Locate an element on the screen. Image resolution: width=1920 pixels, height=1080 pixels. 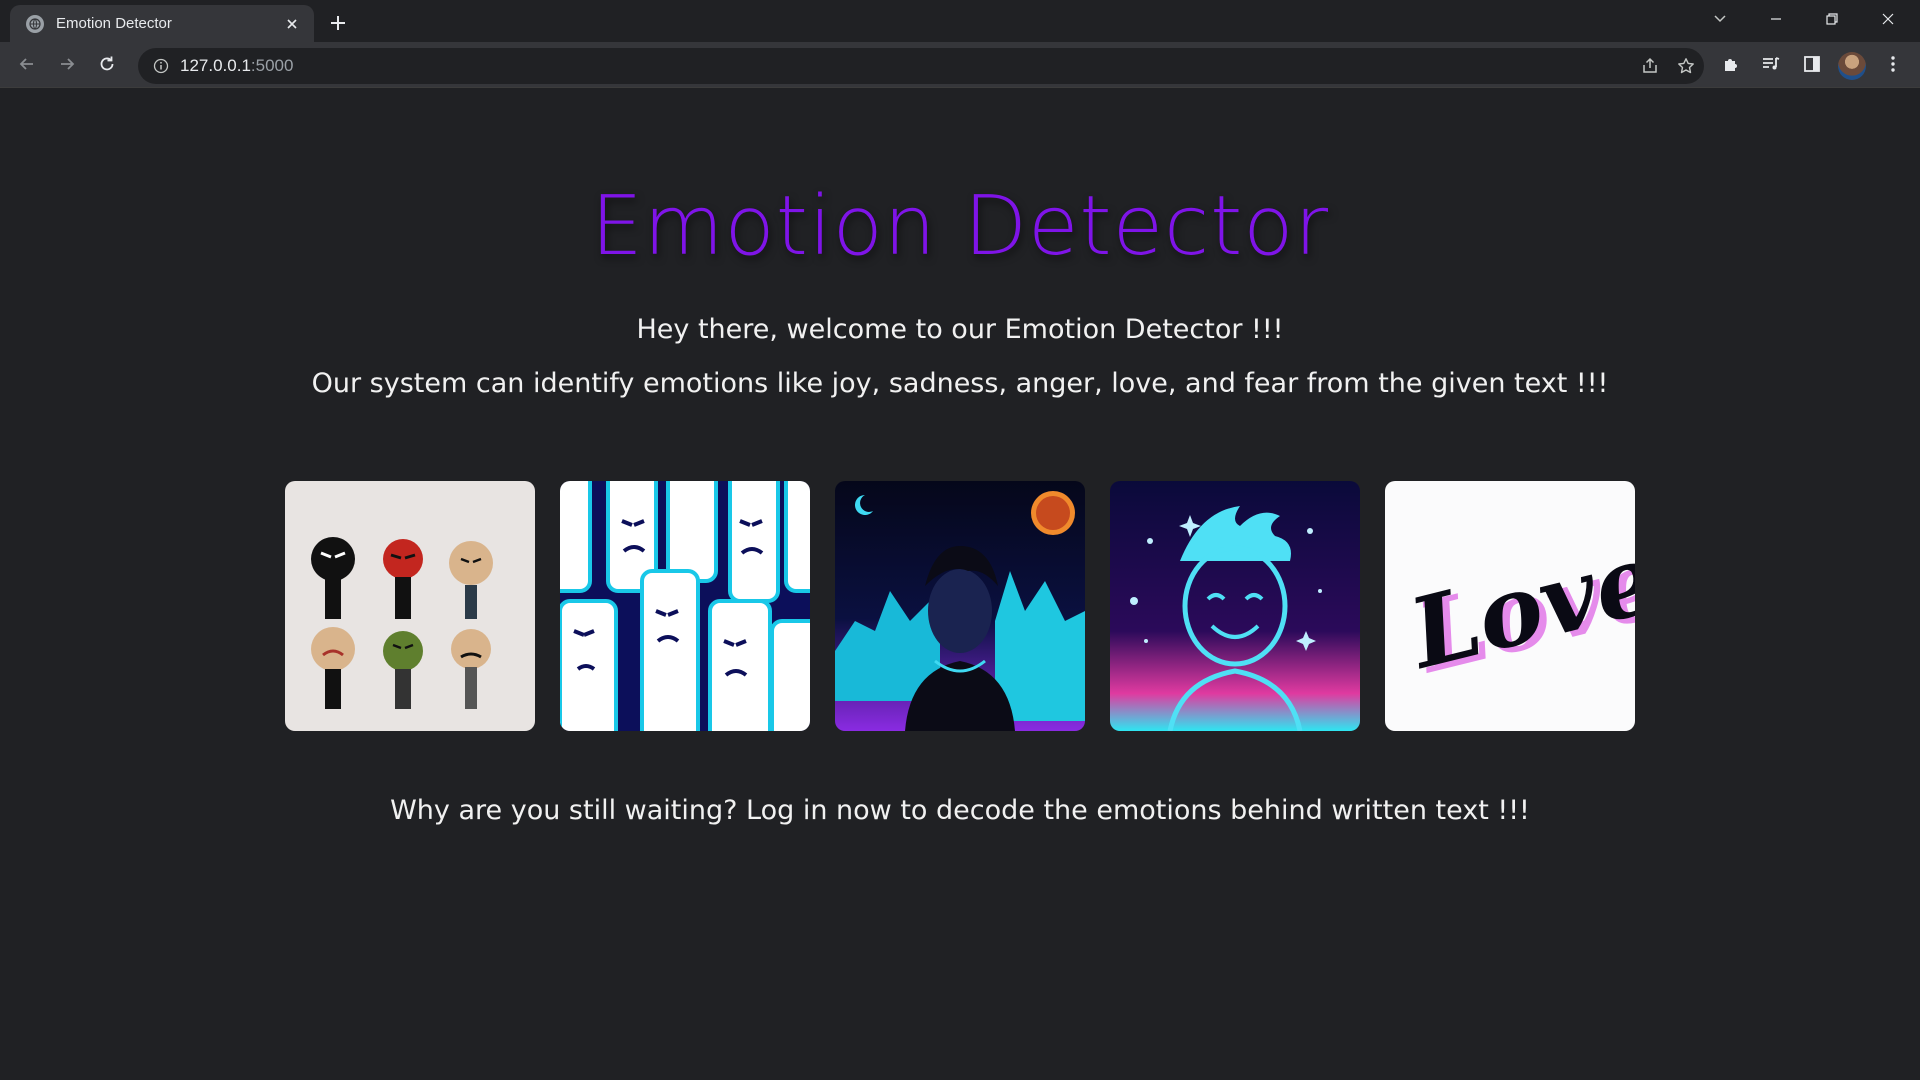
page-title: Emotion Detector is located at coordinates (960, 226).